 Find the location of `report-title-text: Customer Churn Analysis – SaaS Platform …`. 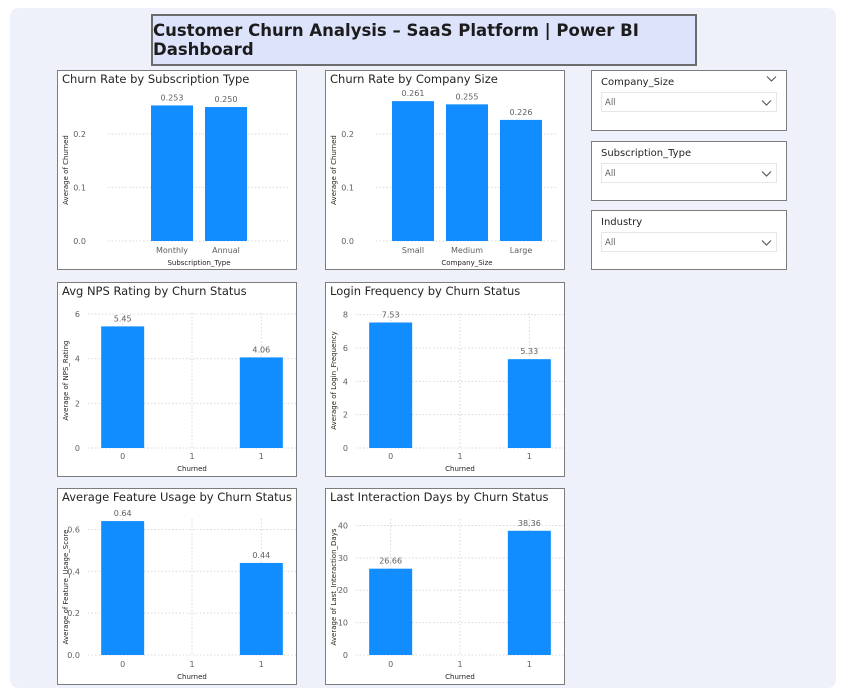

report-title-text: Customer Churn Analysis – SaaS Platform … is located at coordinates (396, 40).